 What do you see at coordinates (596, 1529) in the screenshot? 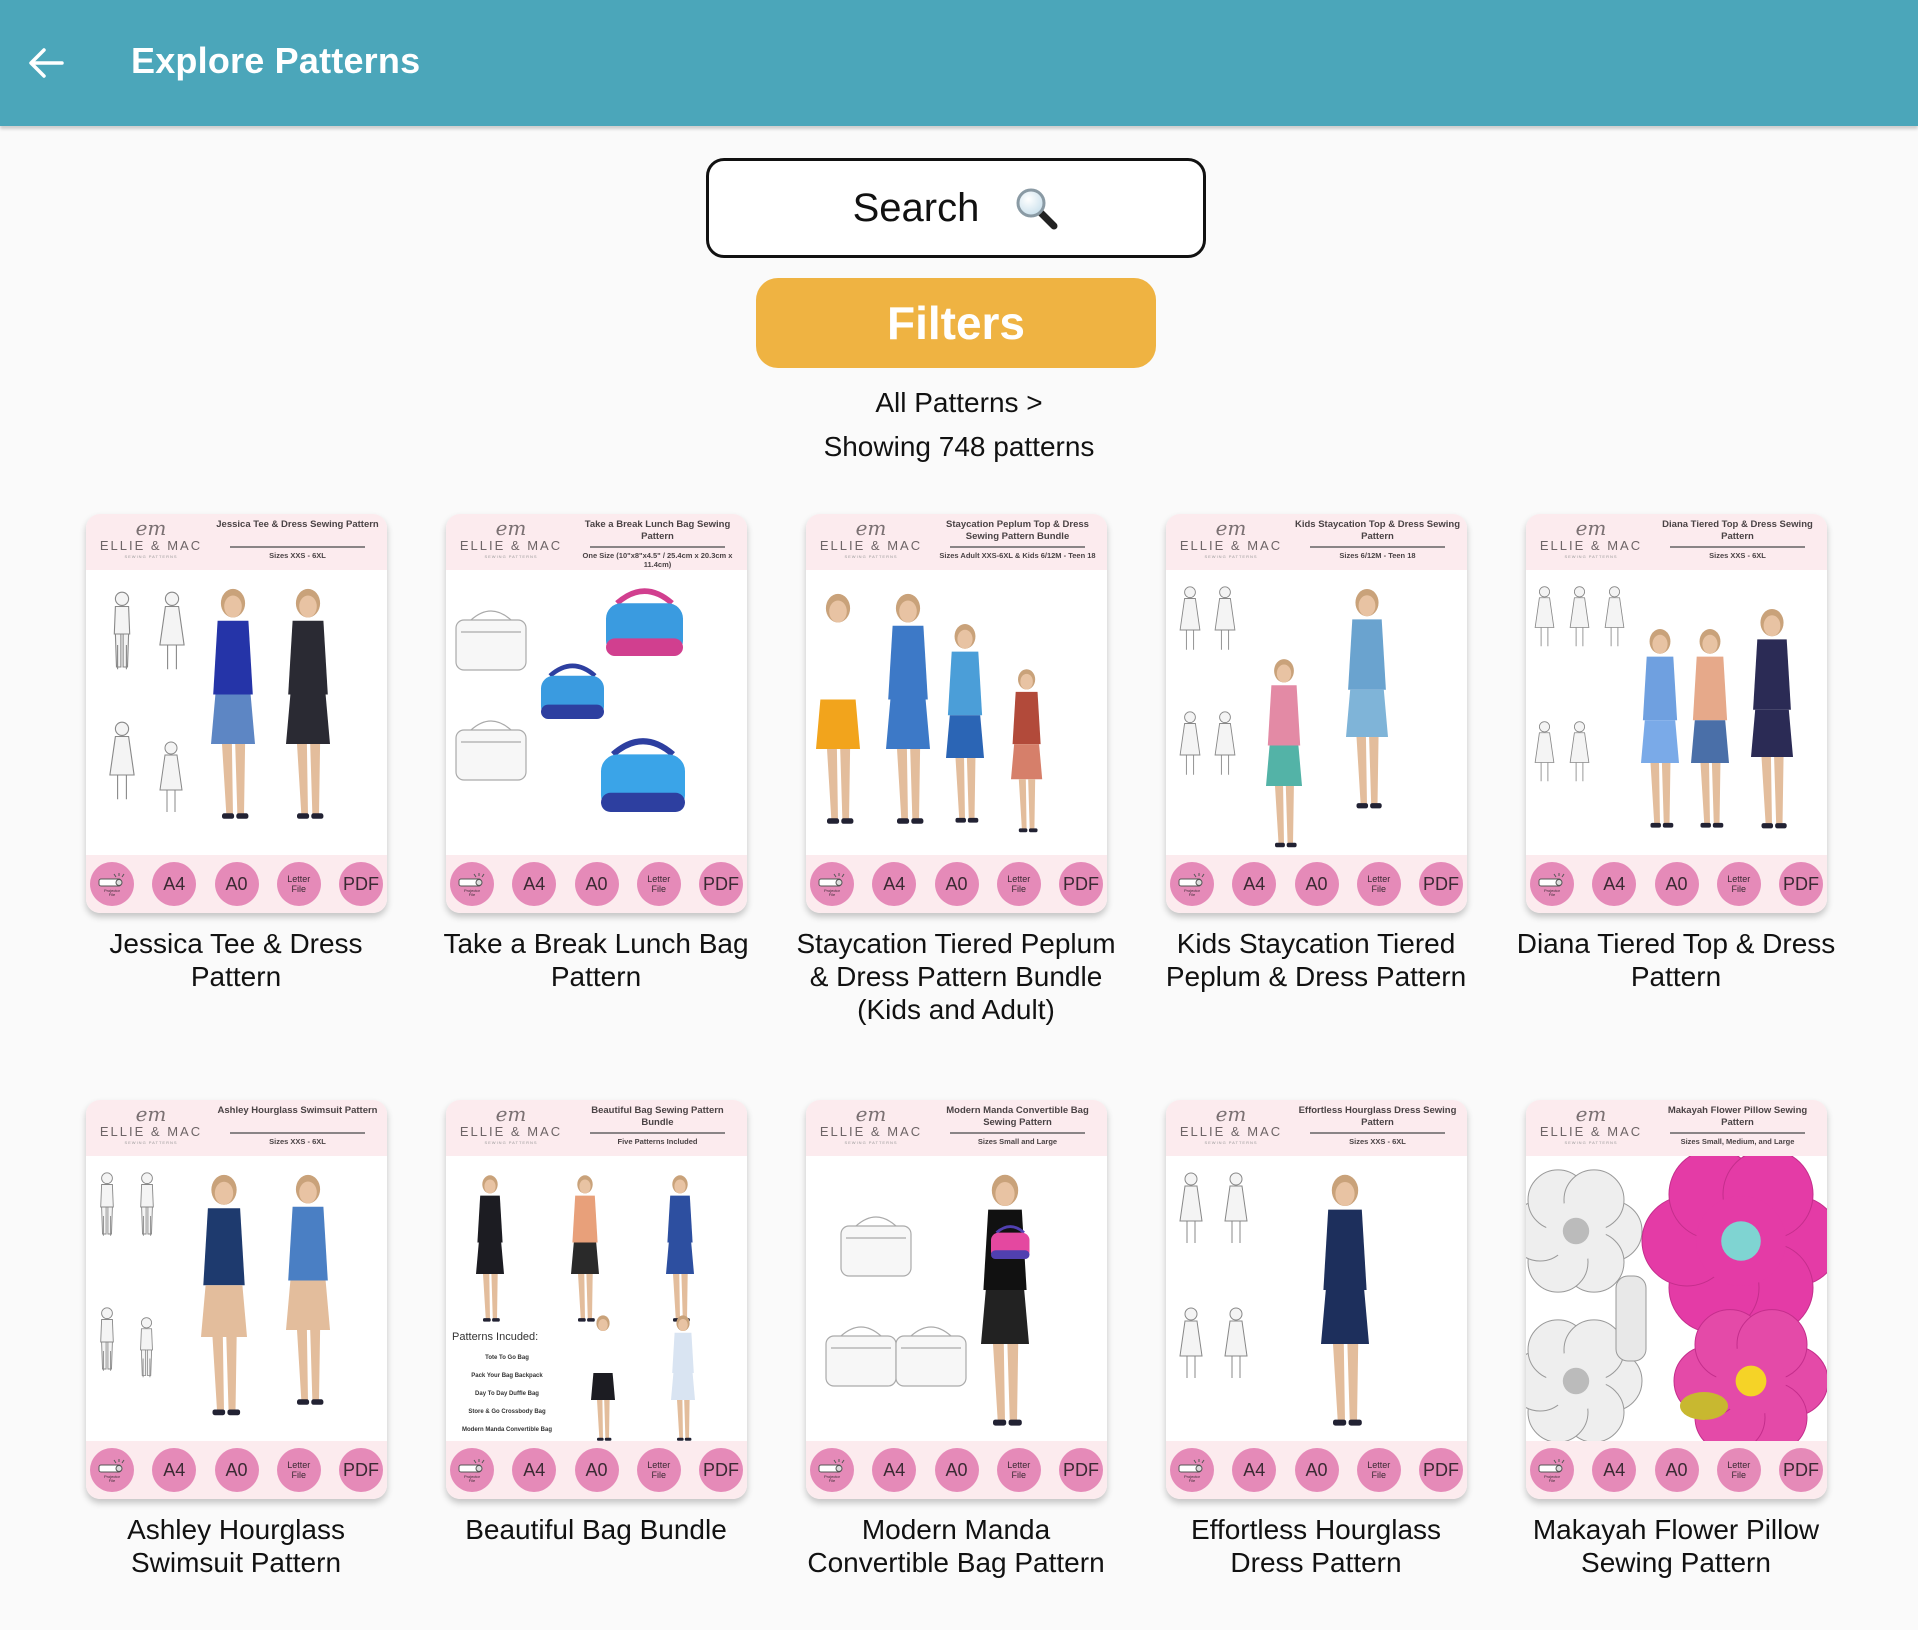
I see `pattern-title: Beautiful Bag Bundle` at bounding box center [596, 1529].